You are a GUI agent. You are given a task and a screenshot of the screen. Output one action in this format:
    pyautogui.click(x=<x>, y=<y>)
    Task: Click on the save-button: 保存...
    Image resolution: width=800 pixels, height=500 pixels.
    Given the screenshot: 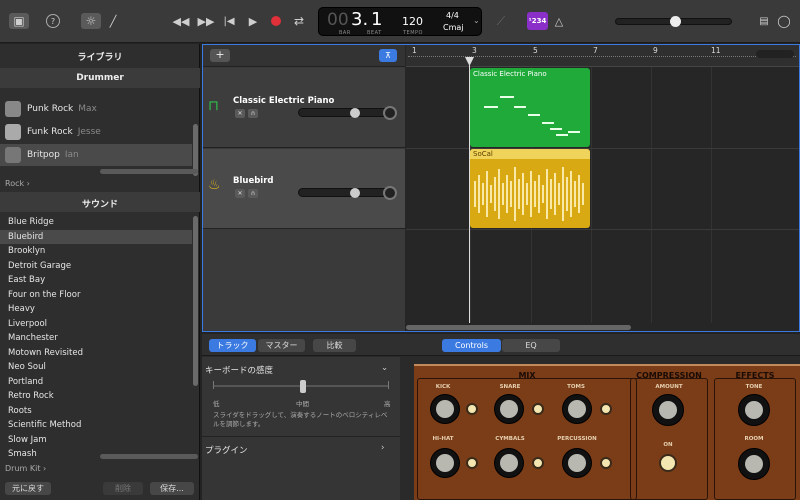 What is the action you would take?
    pyautogui.click(x=172, y=488)
    